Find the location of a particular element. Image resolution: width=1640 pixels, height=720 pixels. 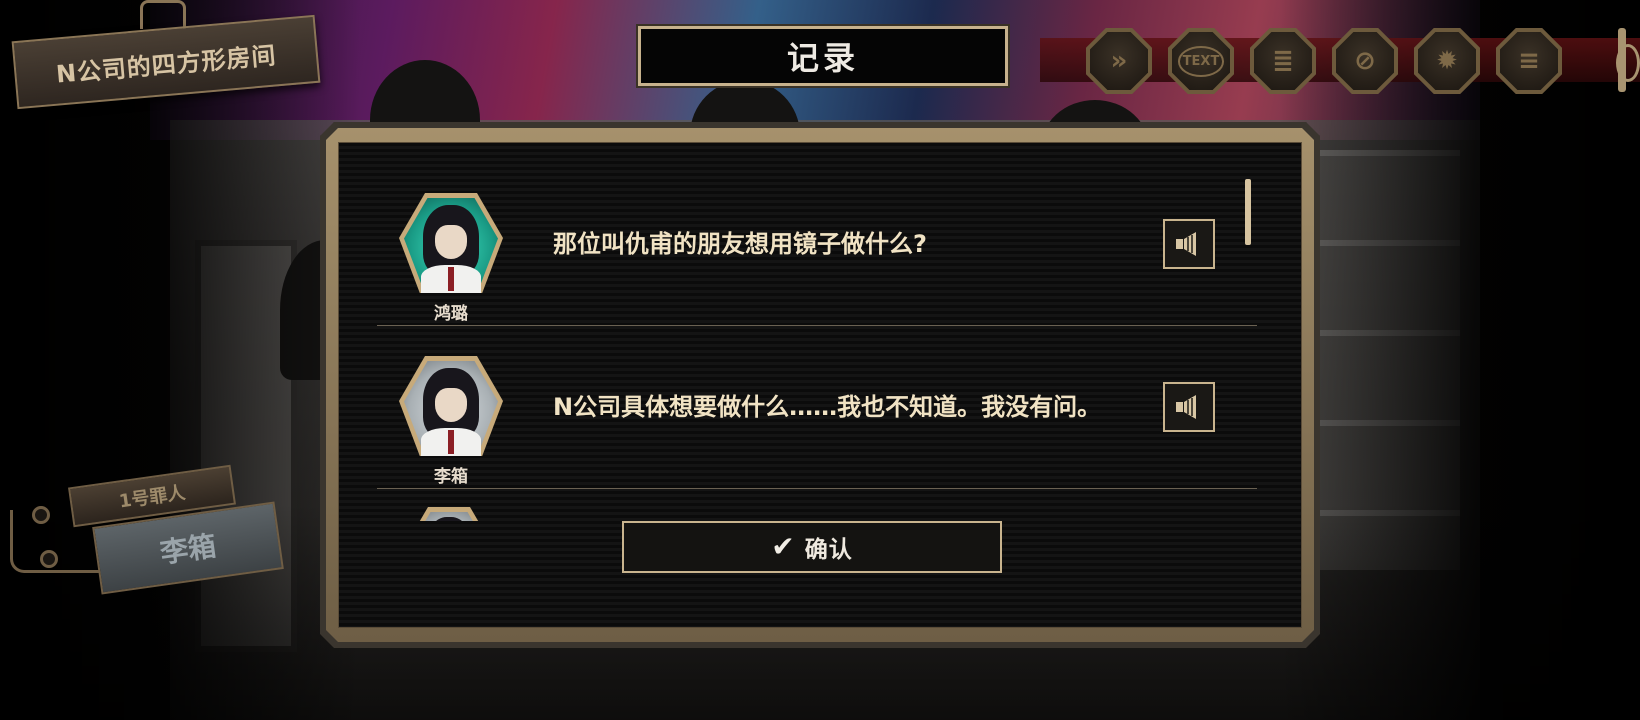

log-title-banner: 记录 is located at coordinates (823, 56).